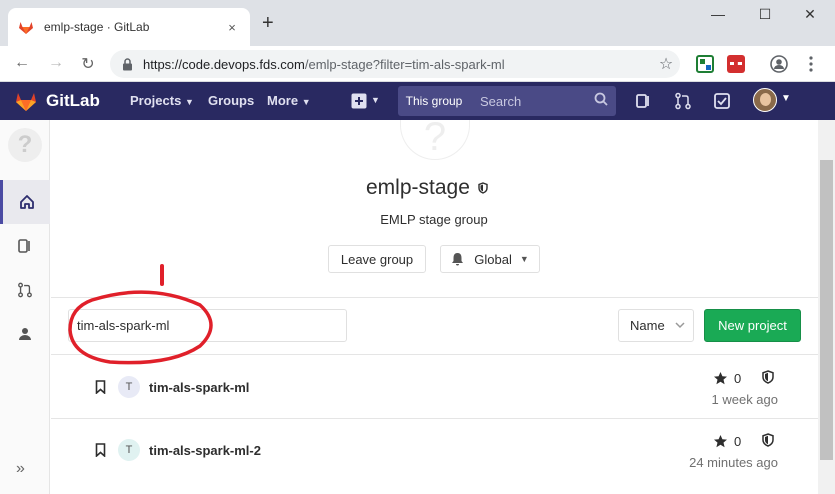 This screenshot has width=835, height=494. I want to click on tab-close-icon: ×, so click(232, 27).